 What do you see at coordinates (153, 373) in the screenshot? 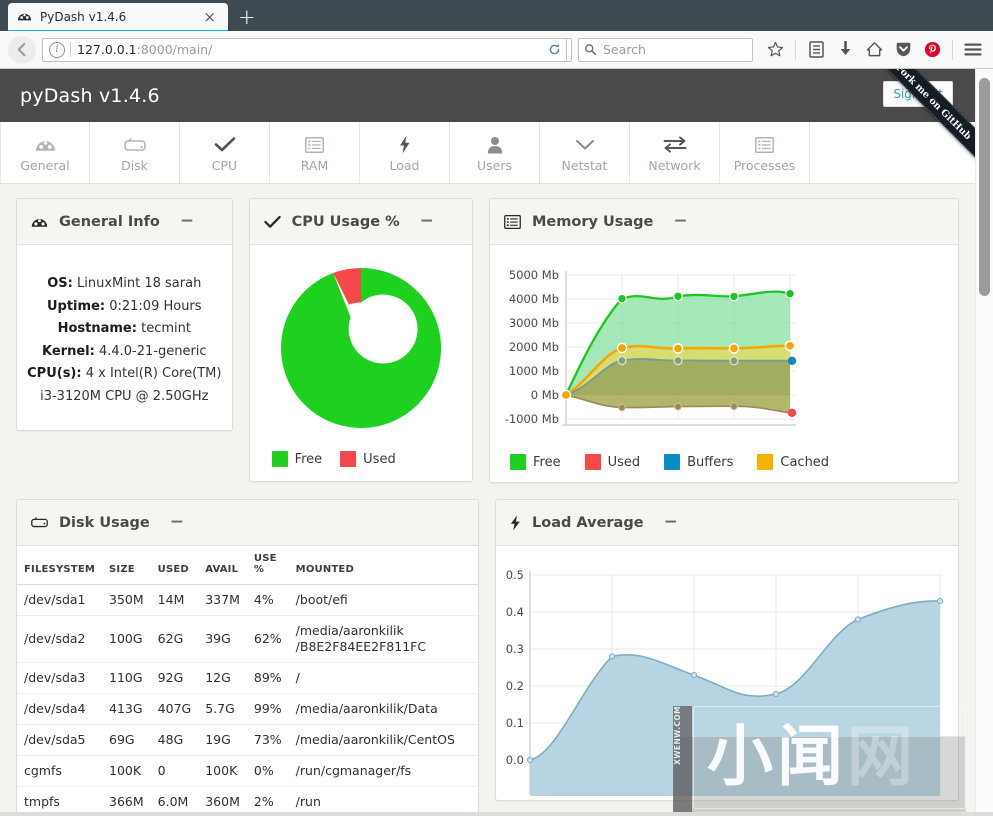
I see `info-value: 4 x Intel(R) Core(TM)` at bounding box center [153, 373].